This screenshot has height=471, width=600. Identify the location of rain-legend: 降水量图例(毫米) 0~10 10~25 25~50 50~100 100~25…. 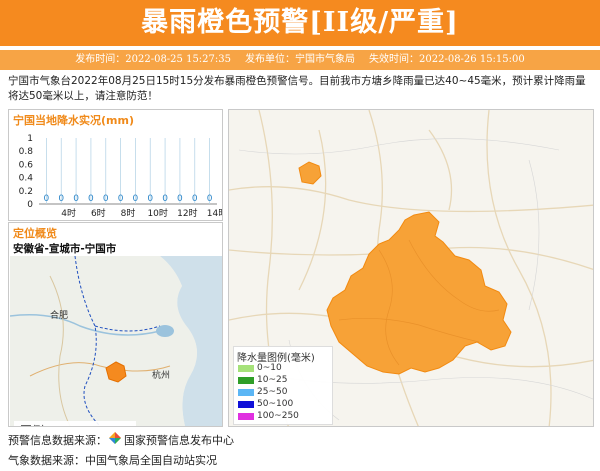
(283, 385).